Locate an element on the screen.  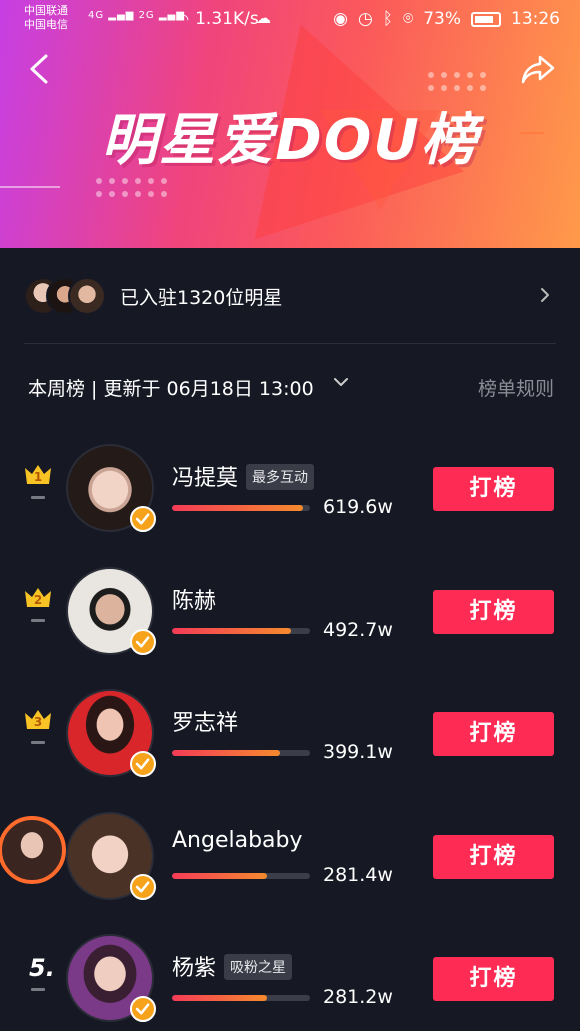
week-selector: 本周榜 | 更新于 06月18日 13:00 is located at coordinates (171, 387).